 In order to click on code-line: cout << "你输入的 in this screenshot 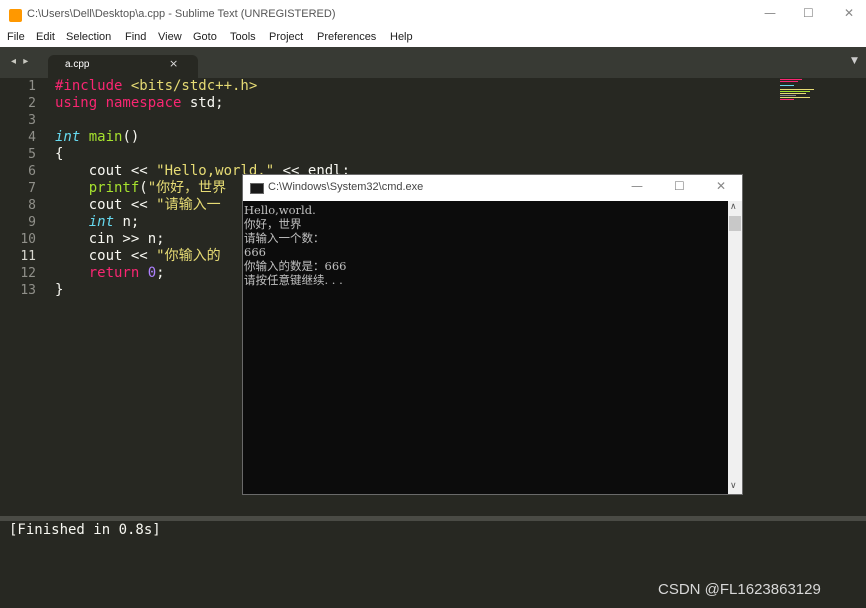, I will do `click(138, 256)`.